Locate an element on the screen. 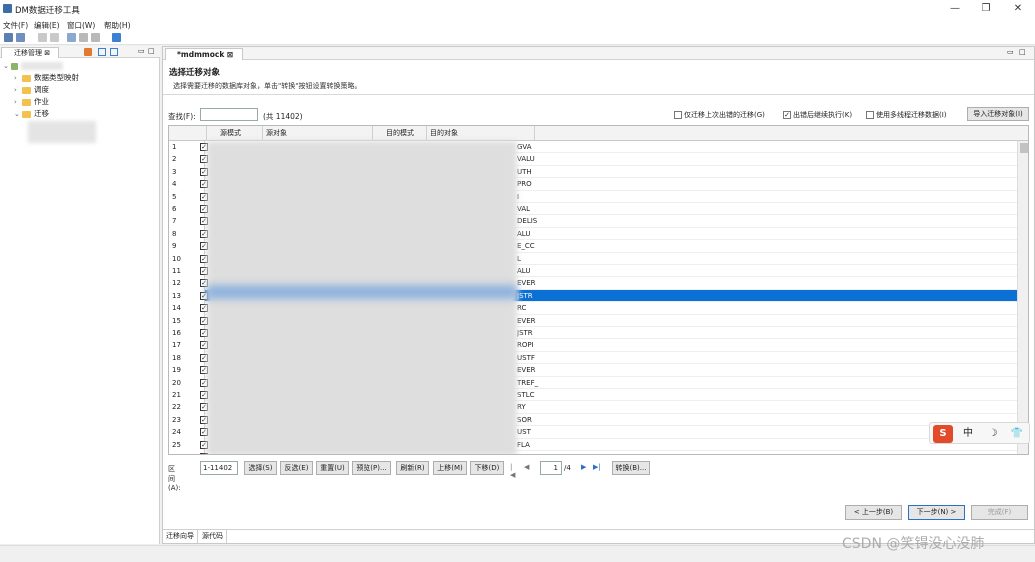  table-scrollbar is located at coordinates (1022, 297).